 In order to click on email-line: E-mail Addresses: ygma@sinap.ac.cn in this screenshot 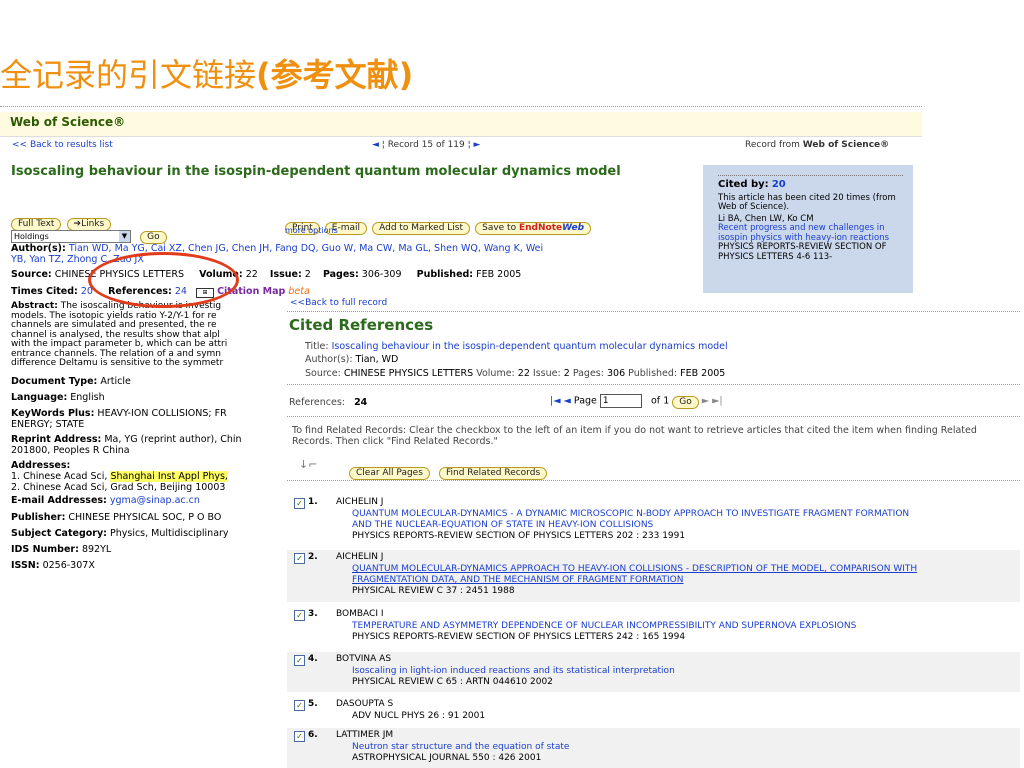, I will do `click(105, 500)`.